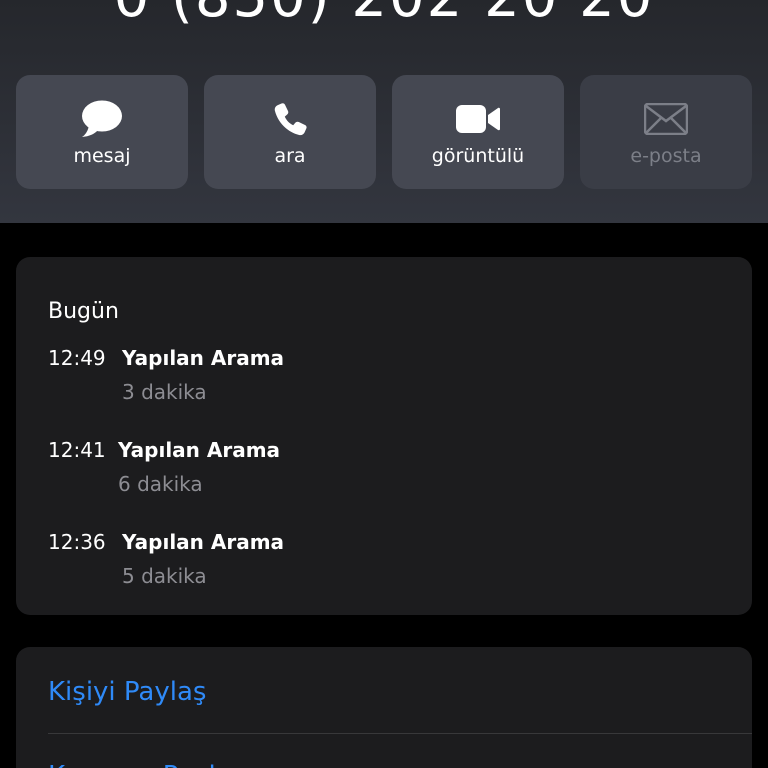 This screenshot has height=768, width=768. What do you see at coordinates (102, 156) in the screenshot?
I see `message-button-label: mesaj` at bounding box center [102, 156].